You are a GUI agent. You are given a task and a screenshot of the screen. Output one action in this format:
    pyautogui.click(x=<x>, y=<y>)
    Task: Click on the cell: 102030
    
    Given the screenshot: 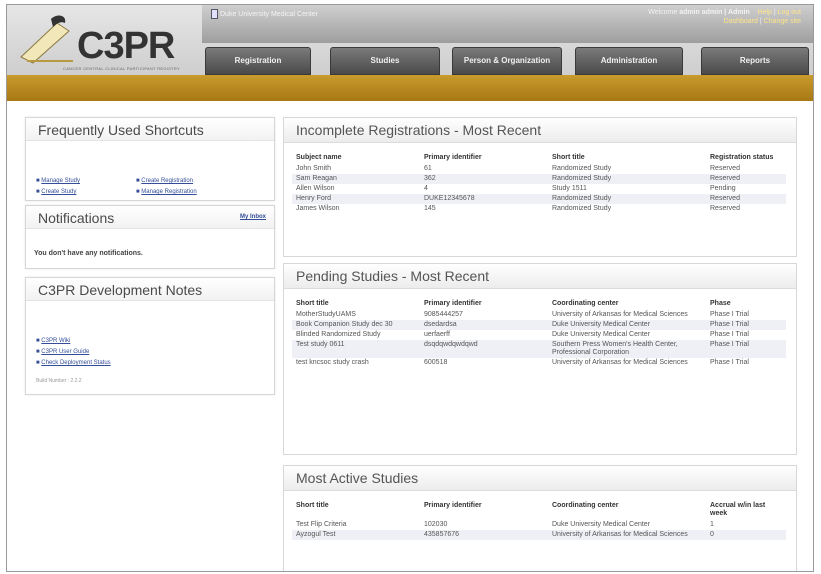 What is the action you would take?
    pyautogui.click(x=436, y=524)
    